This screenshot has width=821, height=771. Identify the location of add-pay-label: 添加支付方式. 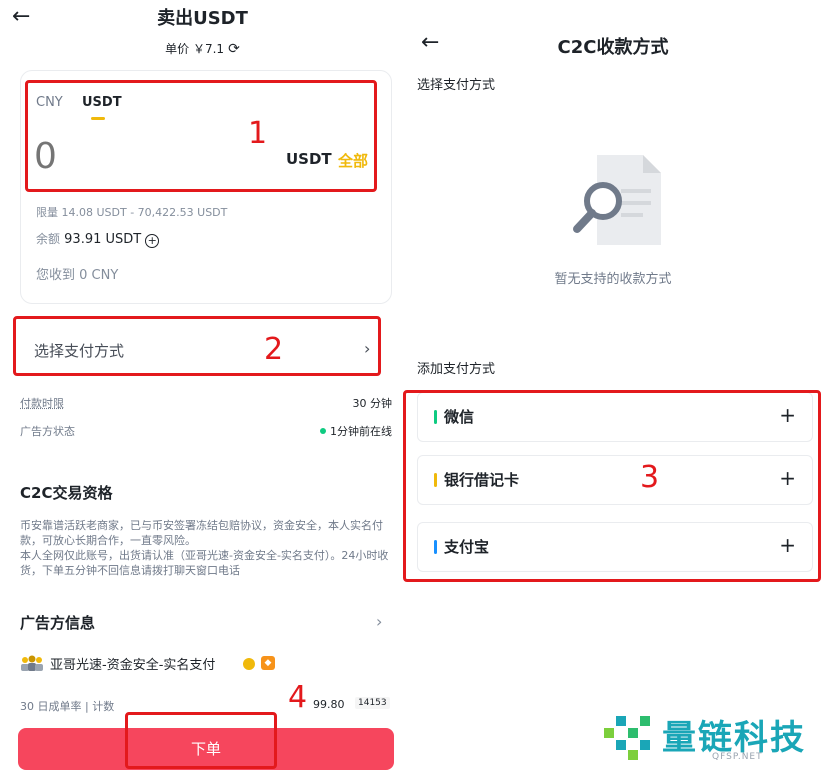
(456, 369).